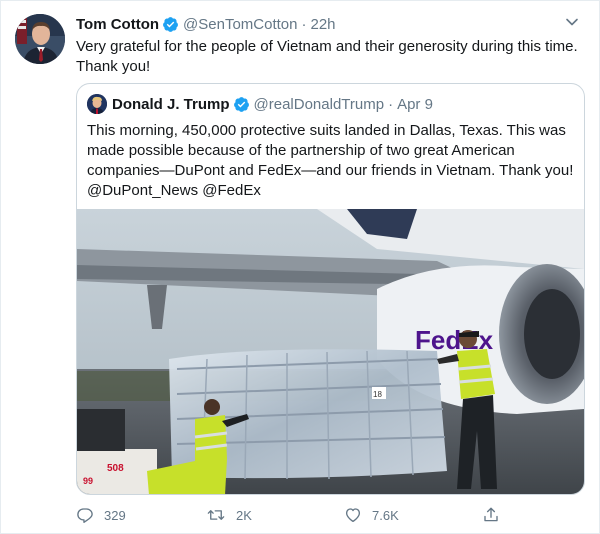 This screenshot has height=534, width=600. What do you see at coordinates (117, 24) in the screenshot?
I see `author-name: Tom Cotton` at bounding box center [117, 24].